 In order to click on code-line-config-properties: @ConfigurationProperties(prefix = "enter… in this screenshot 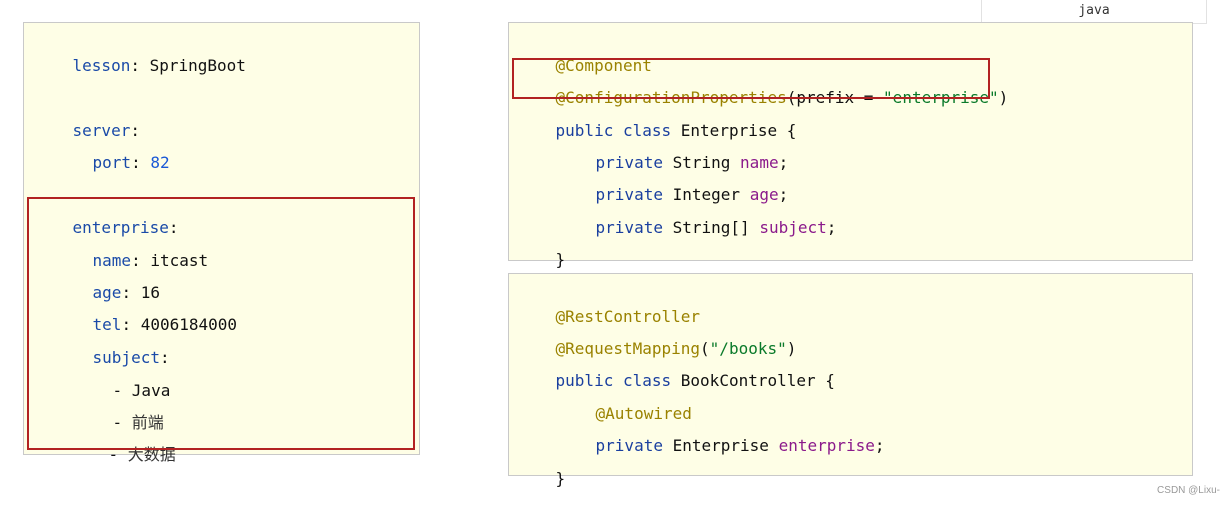, I will do `click(782, 97)`.